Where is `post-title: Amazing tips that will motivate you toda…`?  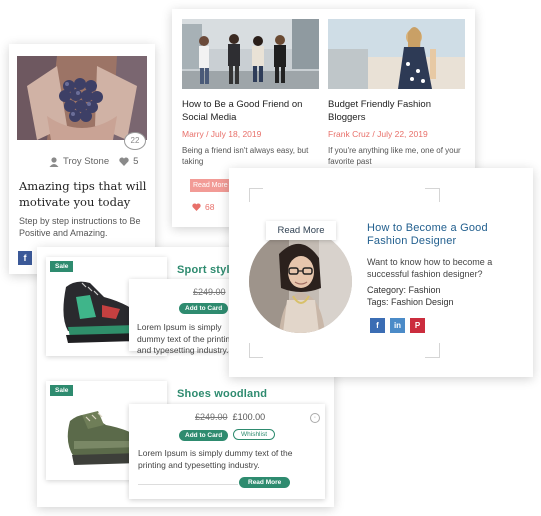 post-title: Amazing tips that will motivate you toda… is located at coordinates (85, 194).